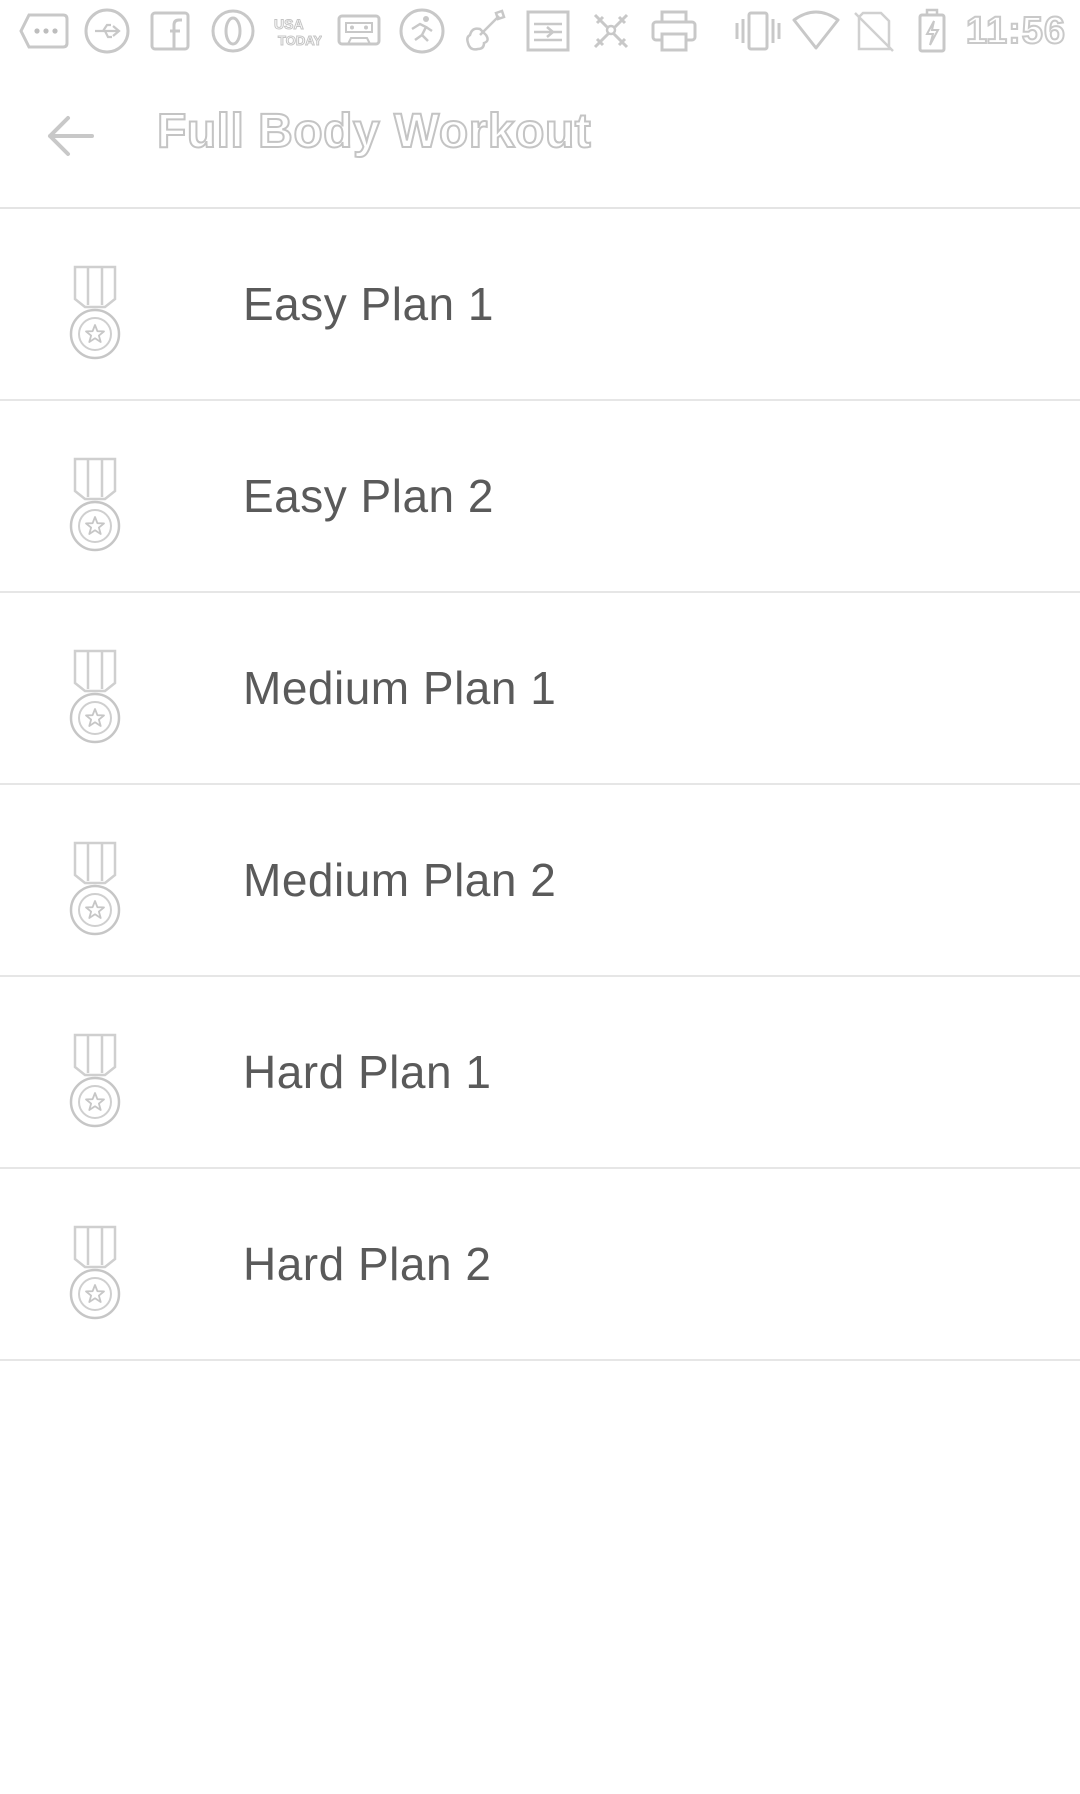 This screenshot has width=1080, height=1794. What do you see at coordinates (758, 31) in the screenshot?
I see `vibrate-icon` at bounding box center [758, 31].